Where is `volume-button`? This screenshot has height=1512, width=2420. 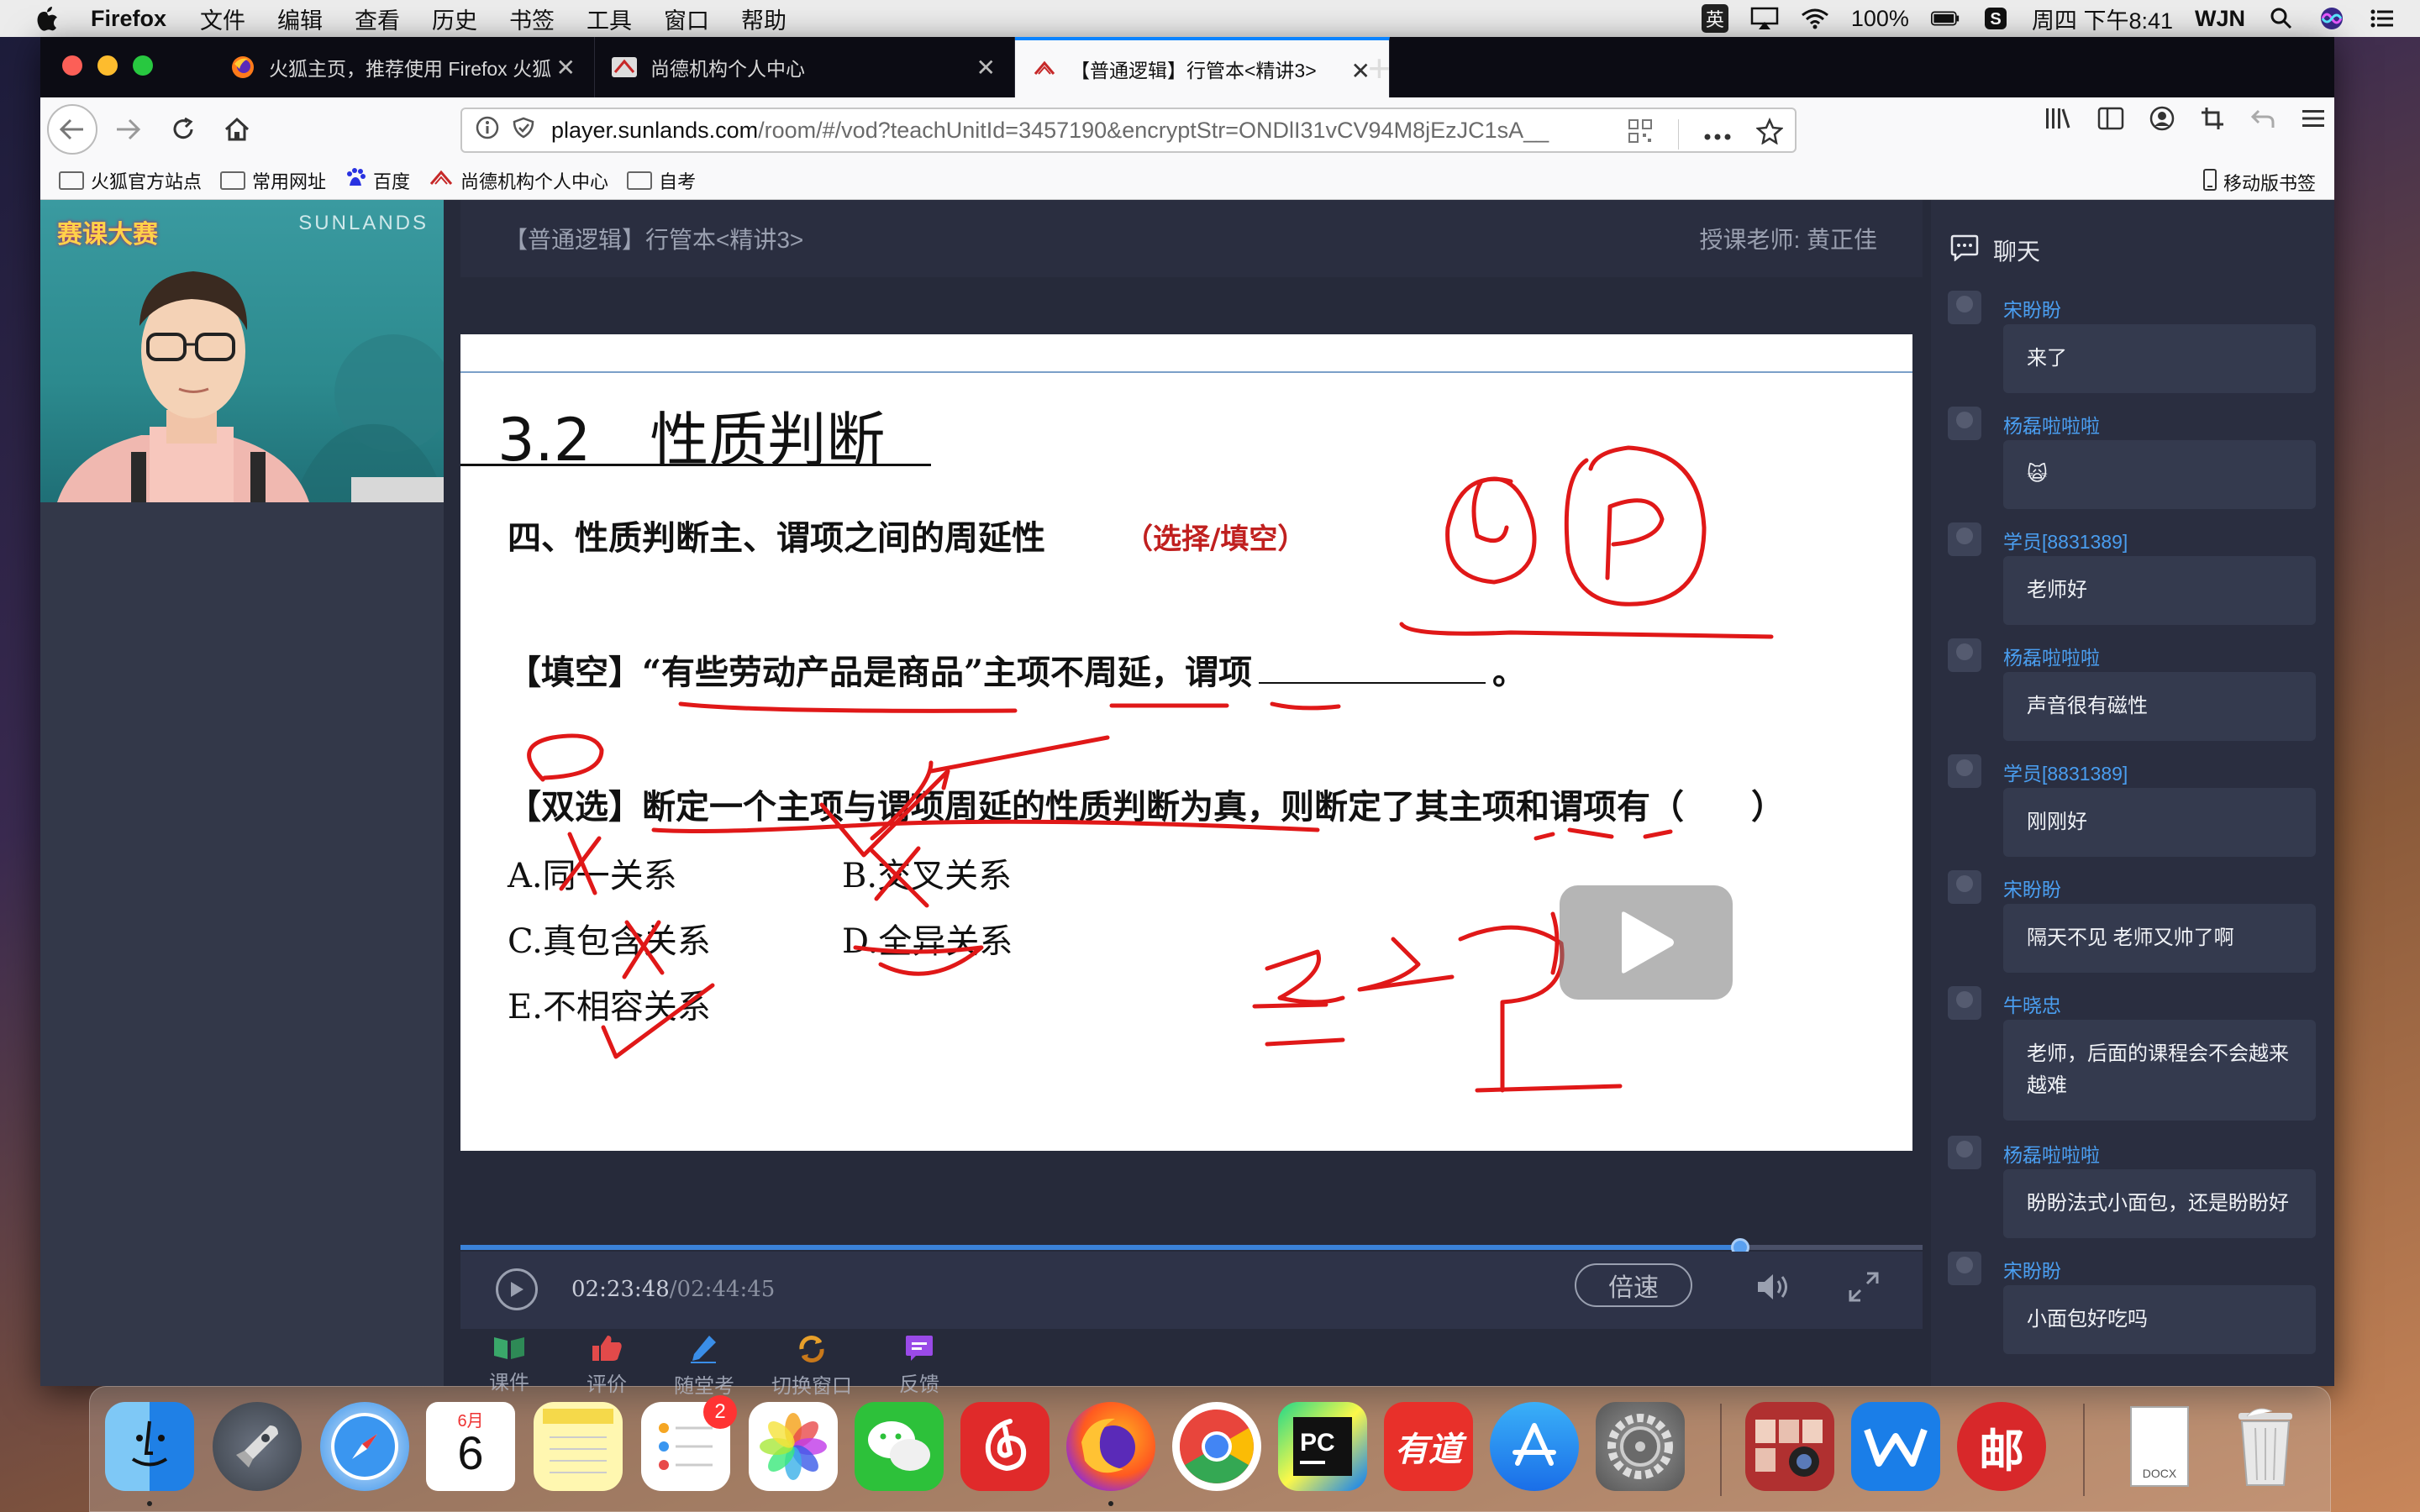
volume-button is located at coordinates (1775, 1291).